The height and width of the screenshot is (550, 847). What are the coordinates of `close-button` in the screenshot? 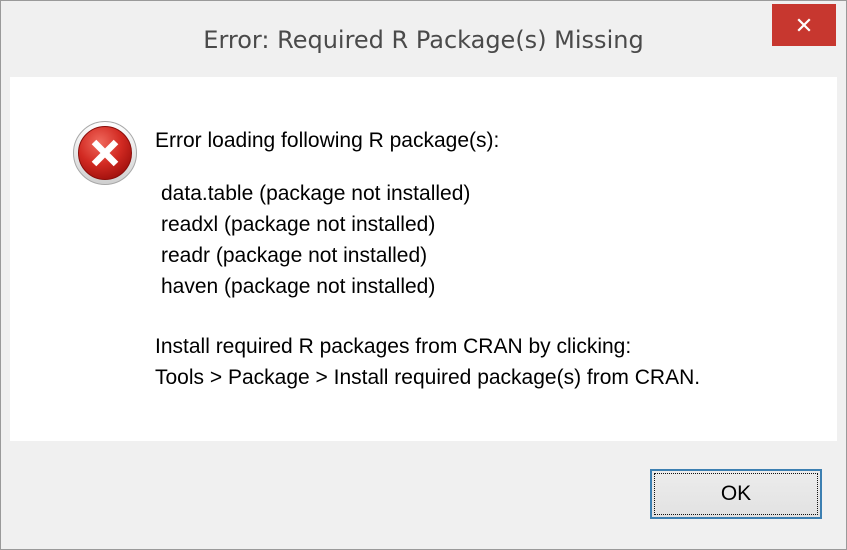 It's located at (804, 25).